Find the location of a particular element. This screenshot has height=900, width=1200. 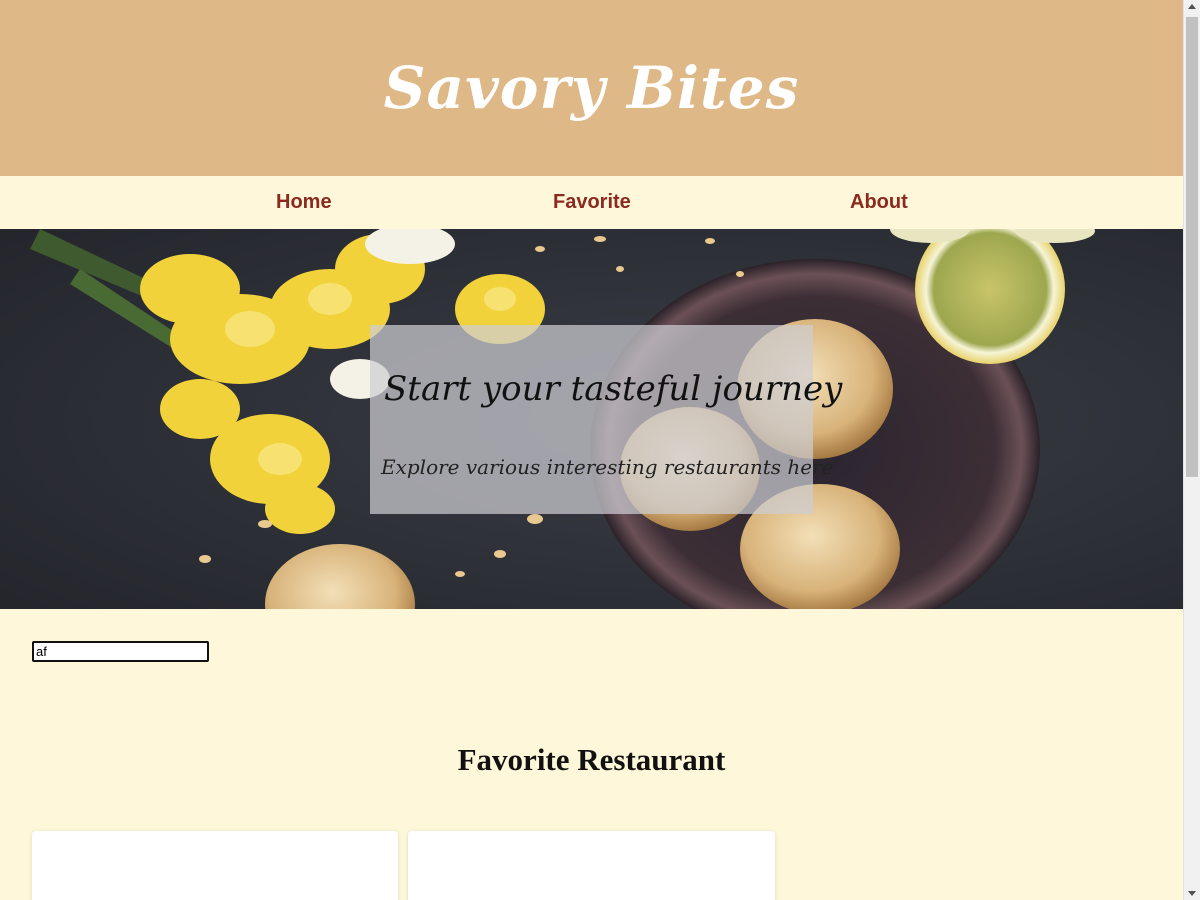

nav-about-link: About is located at coordinates (879, 202).